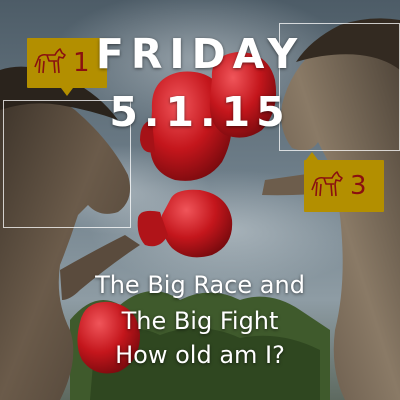 The image size is (400, 400). I want to click on badge-number: 3, so click(358, 186).